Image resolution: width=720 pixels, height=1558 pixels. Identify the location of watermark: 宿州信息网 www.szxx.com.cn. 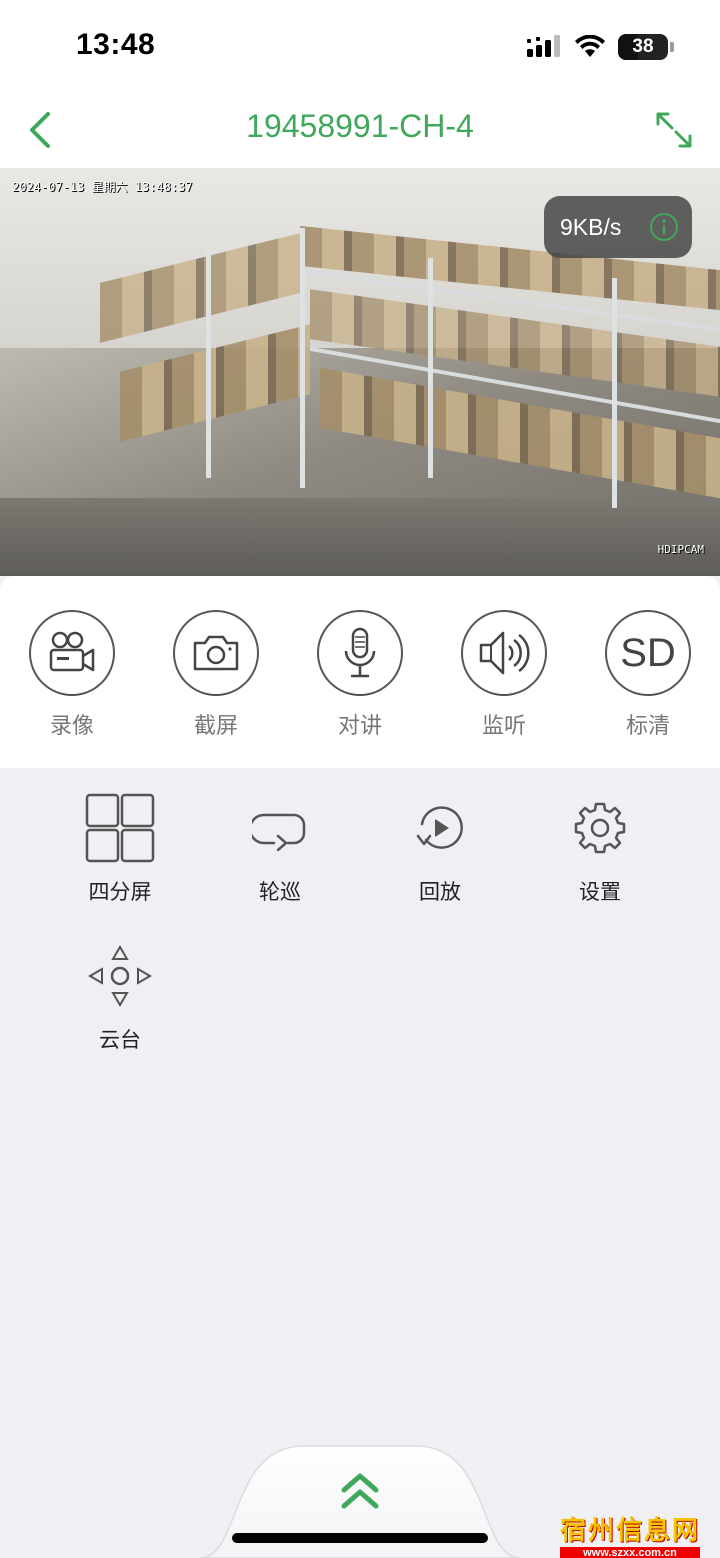
(629, 1534).